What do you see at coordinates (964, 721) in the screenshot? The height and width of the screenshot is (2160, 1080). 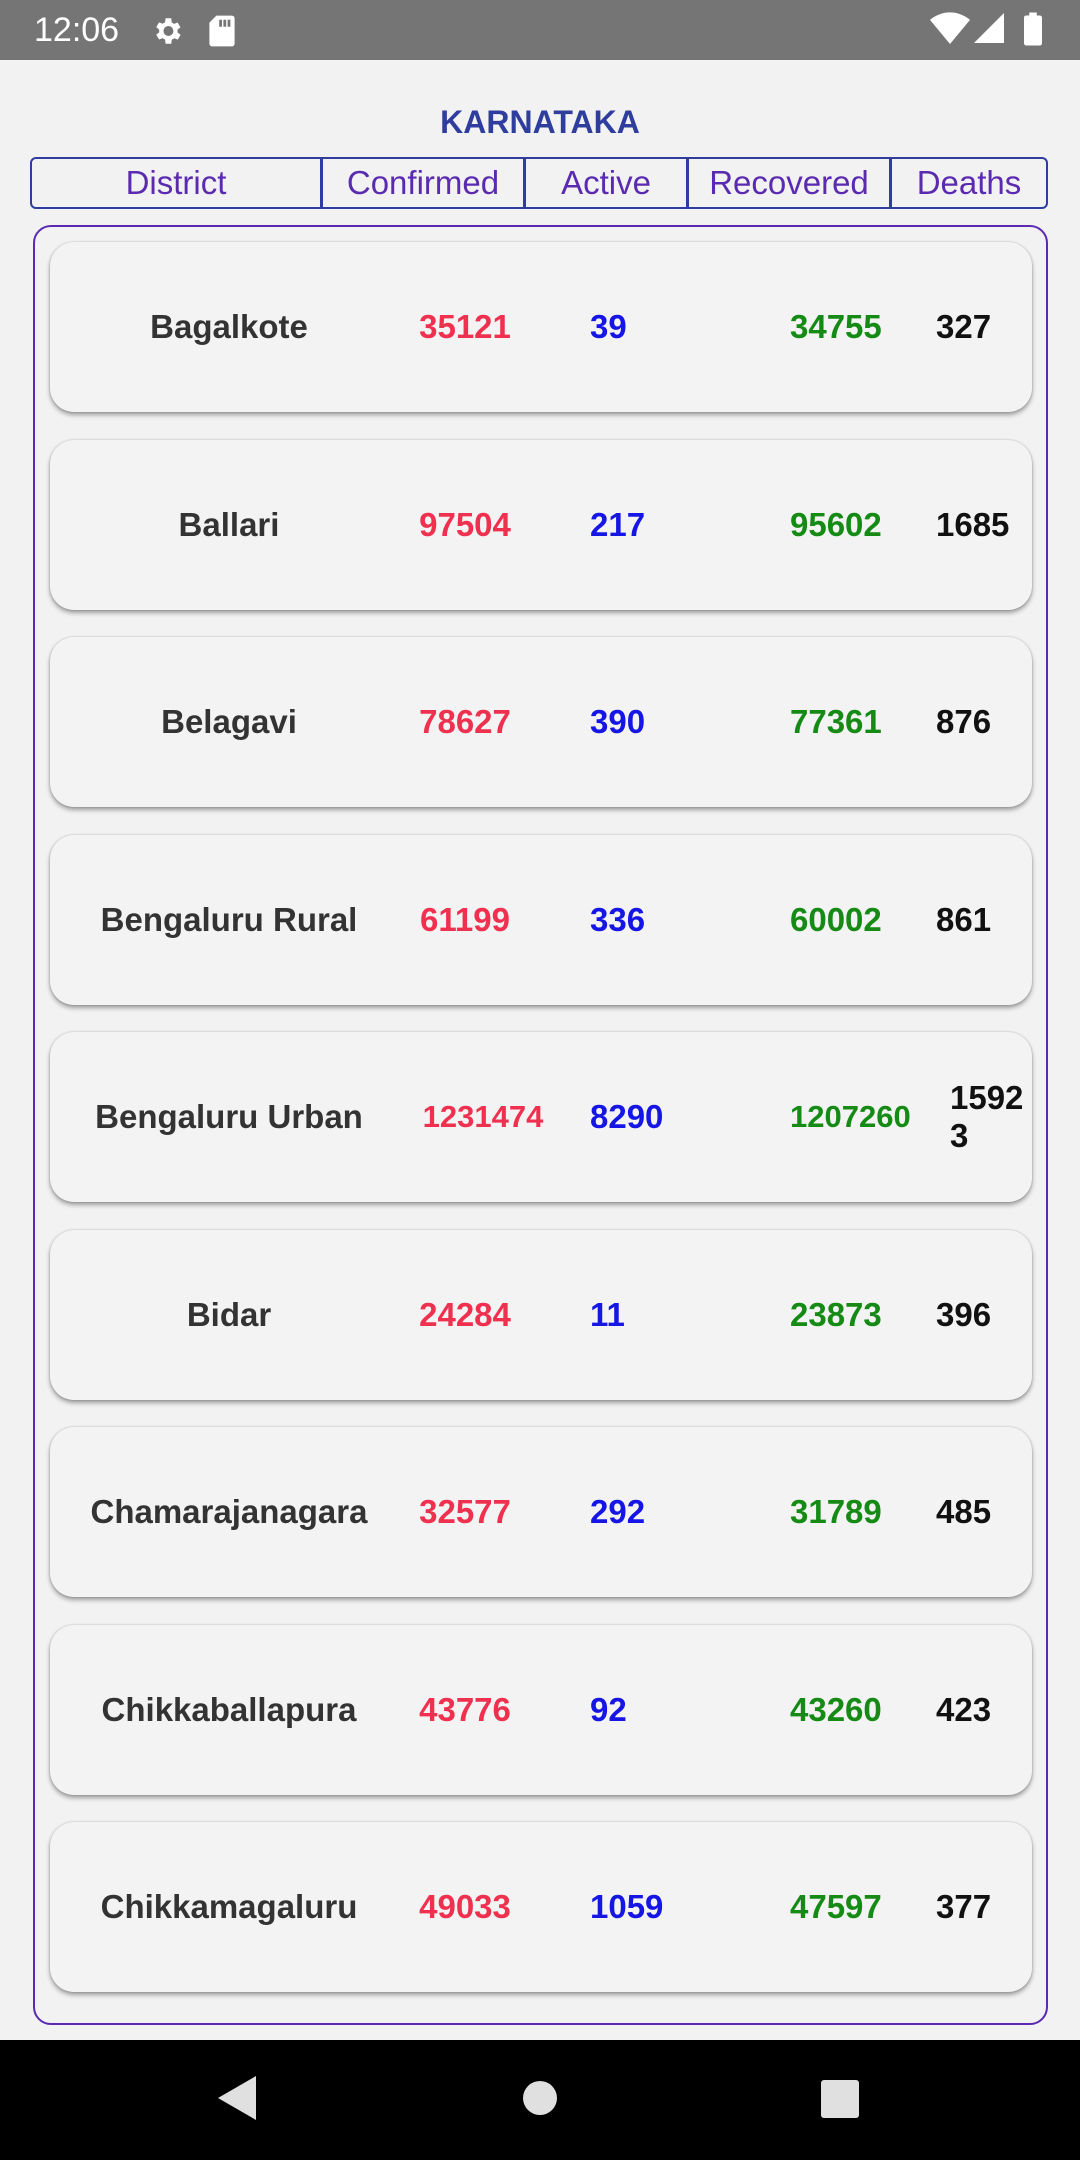 I see `deaths-count: 876` at bounding box center [964, 721].